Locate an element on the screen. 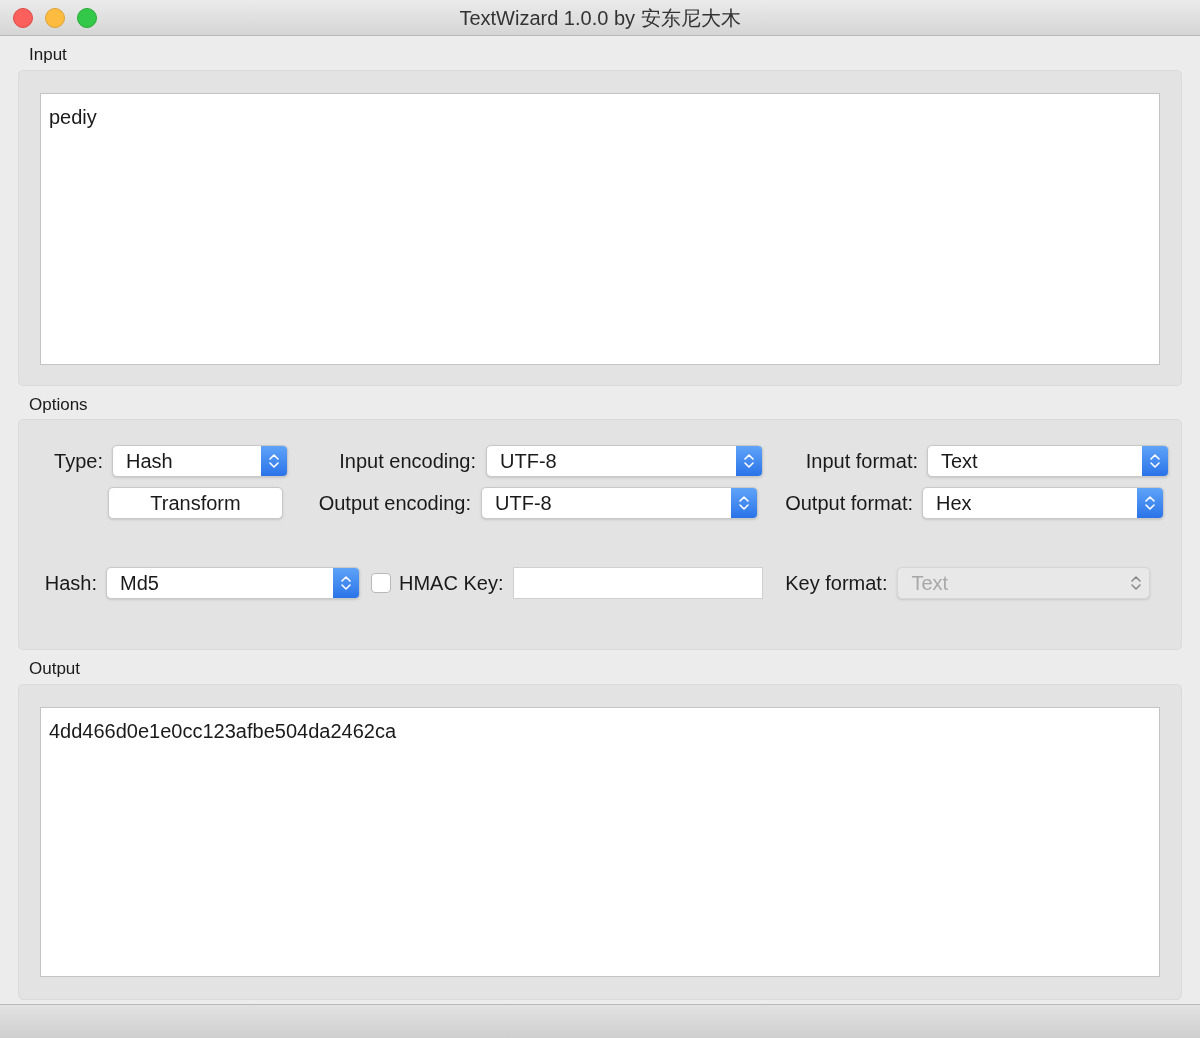  field-label: Key format: is located at coordinates (836, 583).